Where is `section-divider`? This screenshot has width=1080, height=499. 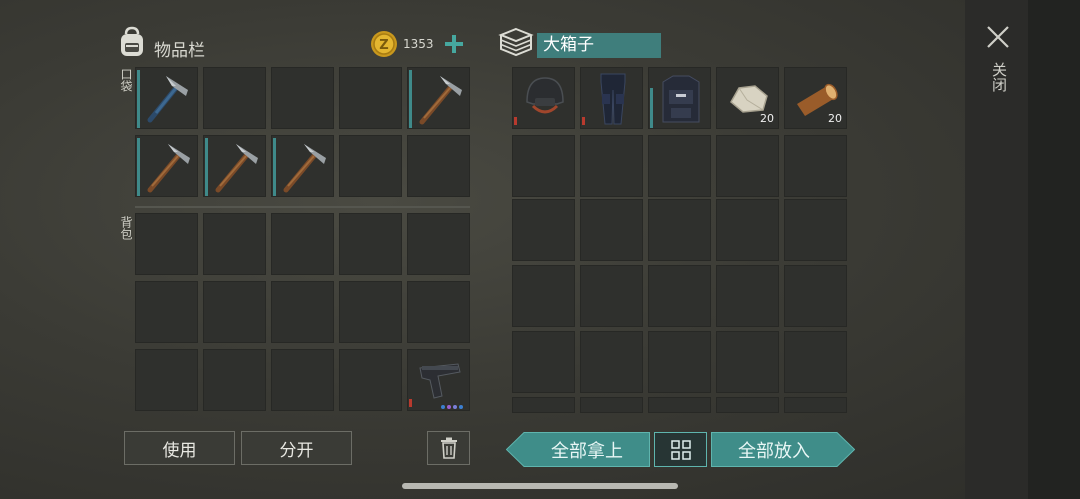 section-divider is located at coordinates (302, 207).